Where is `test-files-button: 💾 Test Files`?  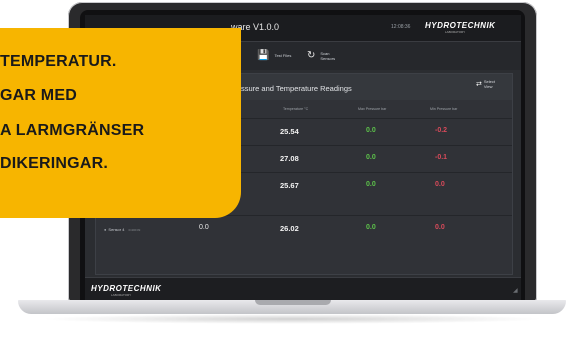 test-files-button: 💾 Test Files is located at coordinates (274, 55).